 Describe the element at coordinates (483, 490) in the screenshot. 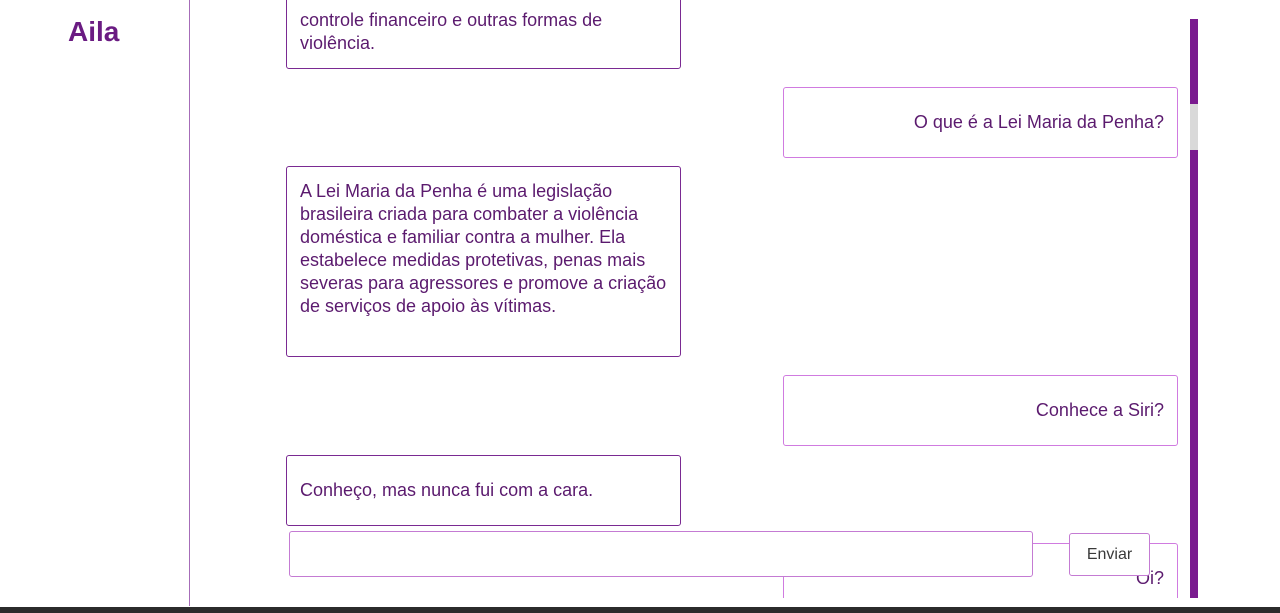

I see `bot-message: Conheço, mas nunca fui com a cara.` at that location.